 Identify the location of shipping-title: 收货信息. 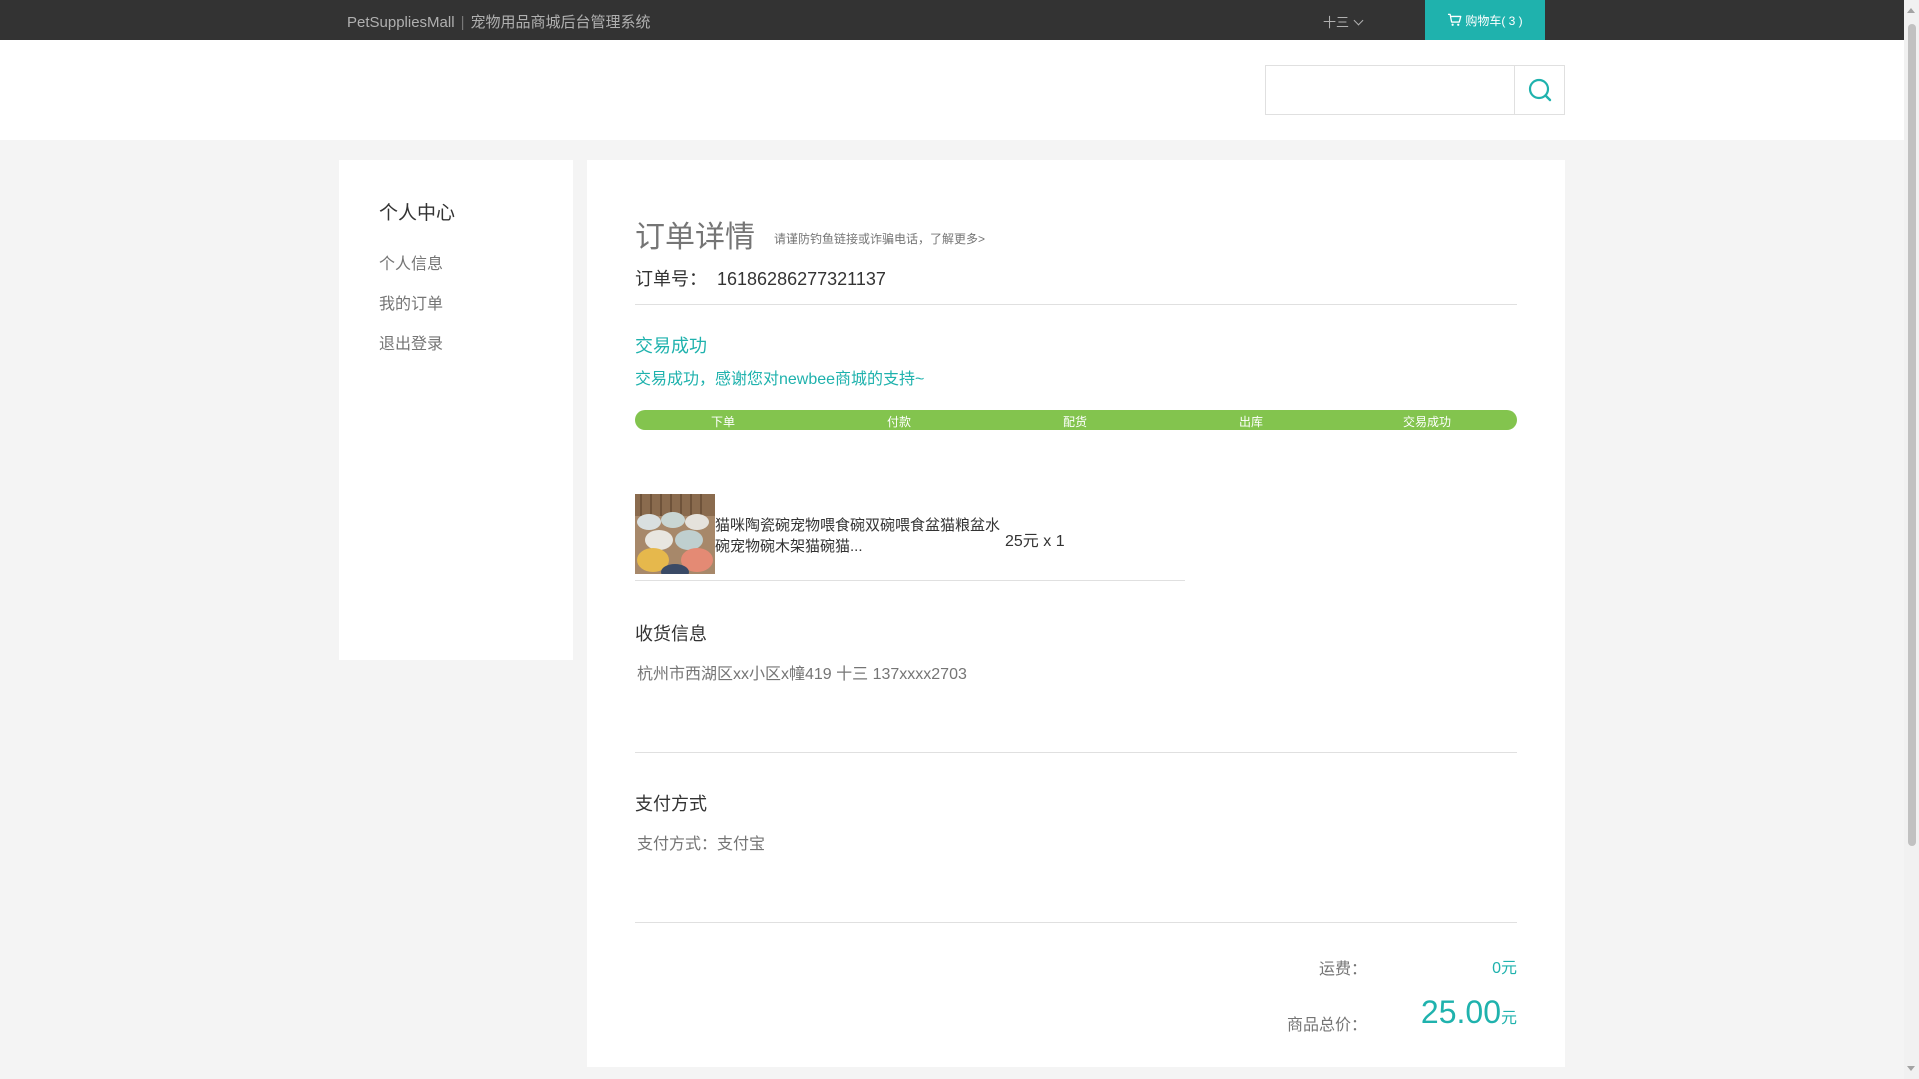
(671, 634).